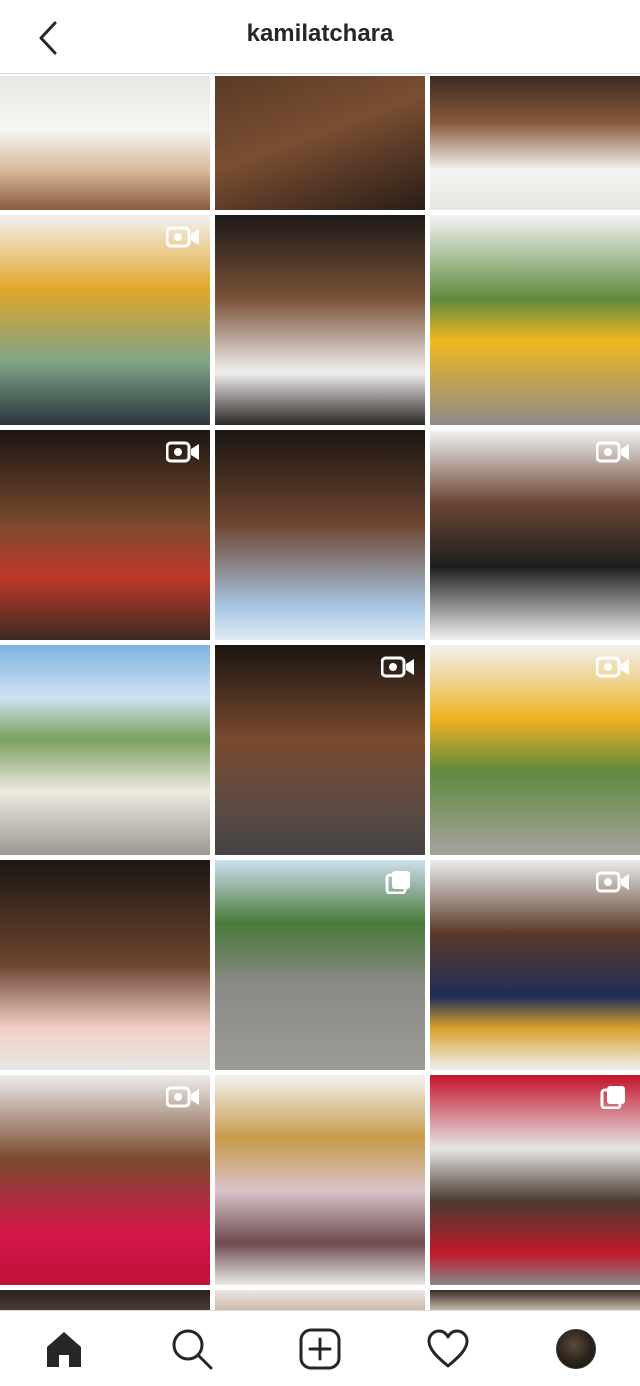 The height and width of the screenshot is (1386, 640). I want to click on search-icon, so click(192, 1349).